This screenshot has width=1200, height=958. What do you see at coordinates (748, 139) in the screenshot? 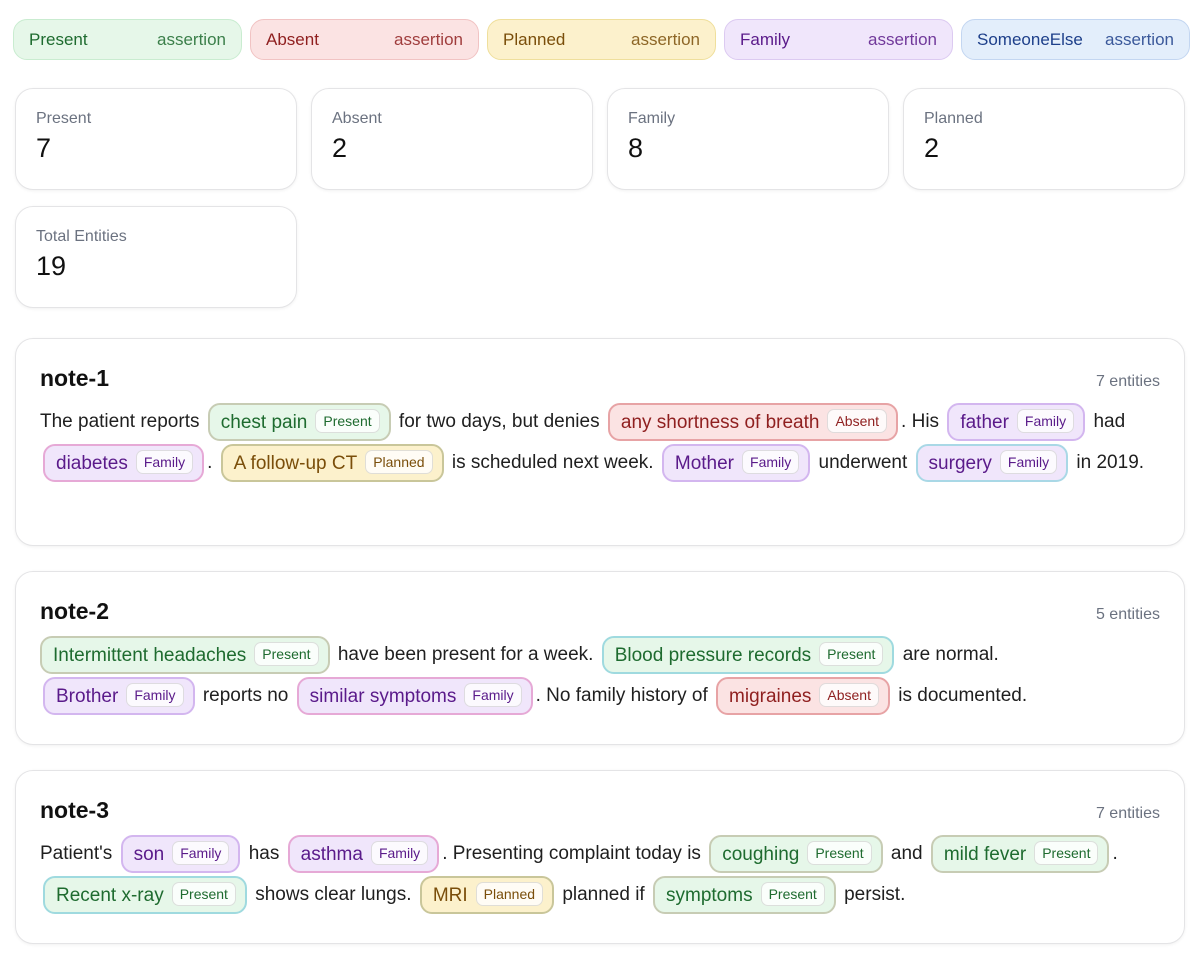
I see `stat-card-family: Family 8` at bounding box center [748, 139].